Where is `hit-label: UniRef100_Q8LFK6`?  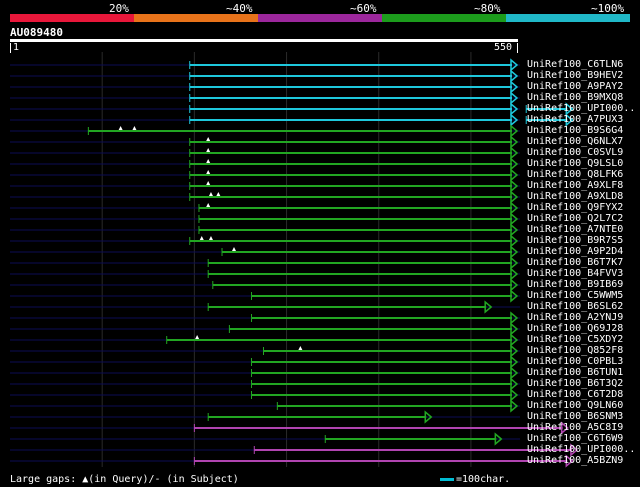 hit-label: UniRef100_Q8LFK6 is located at coordinates (575, 174).